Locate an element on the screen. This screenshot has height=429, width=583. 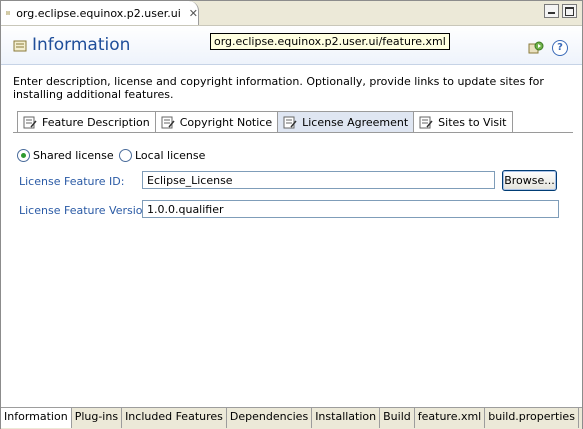
shared-license-radio: Shared license is located at coordinates (65, 155).